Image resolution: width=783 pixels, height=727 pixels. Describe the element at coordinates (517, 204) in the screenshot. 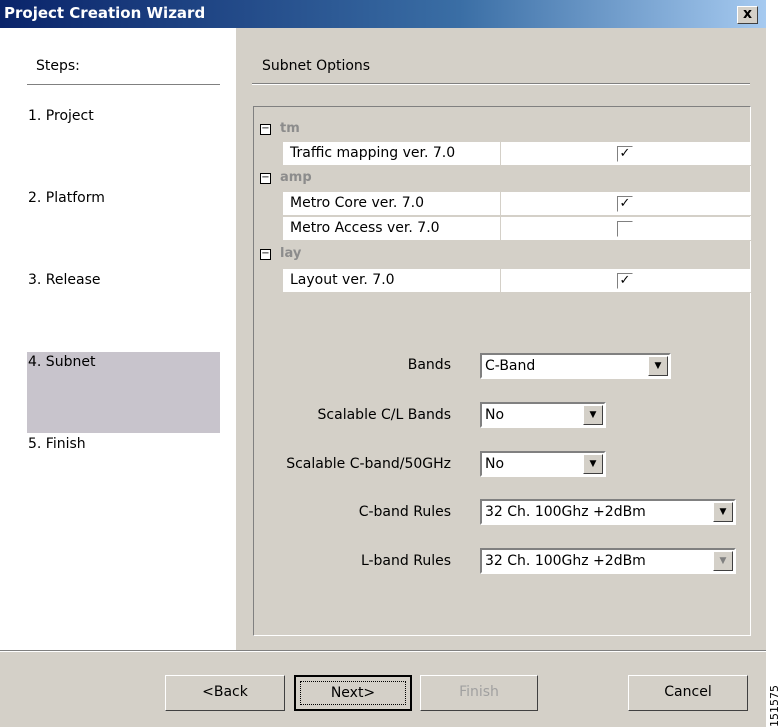

I see `list-item-metro-core: Metro Core ver. 7.0 ✓` at that location.